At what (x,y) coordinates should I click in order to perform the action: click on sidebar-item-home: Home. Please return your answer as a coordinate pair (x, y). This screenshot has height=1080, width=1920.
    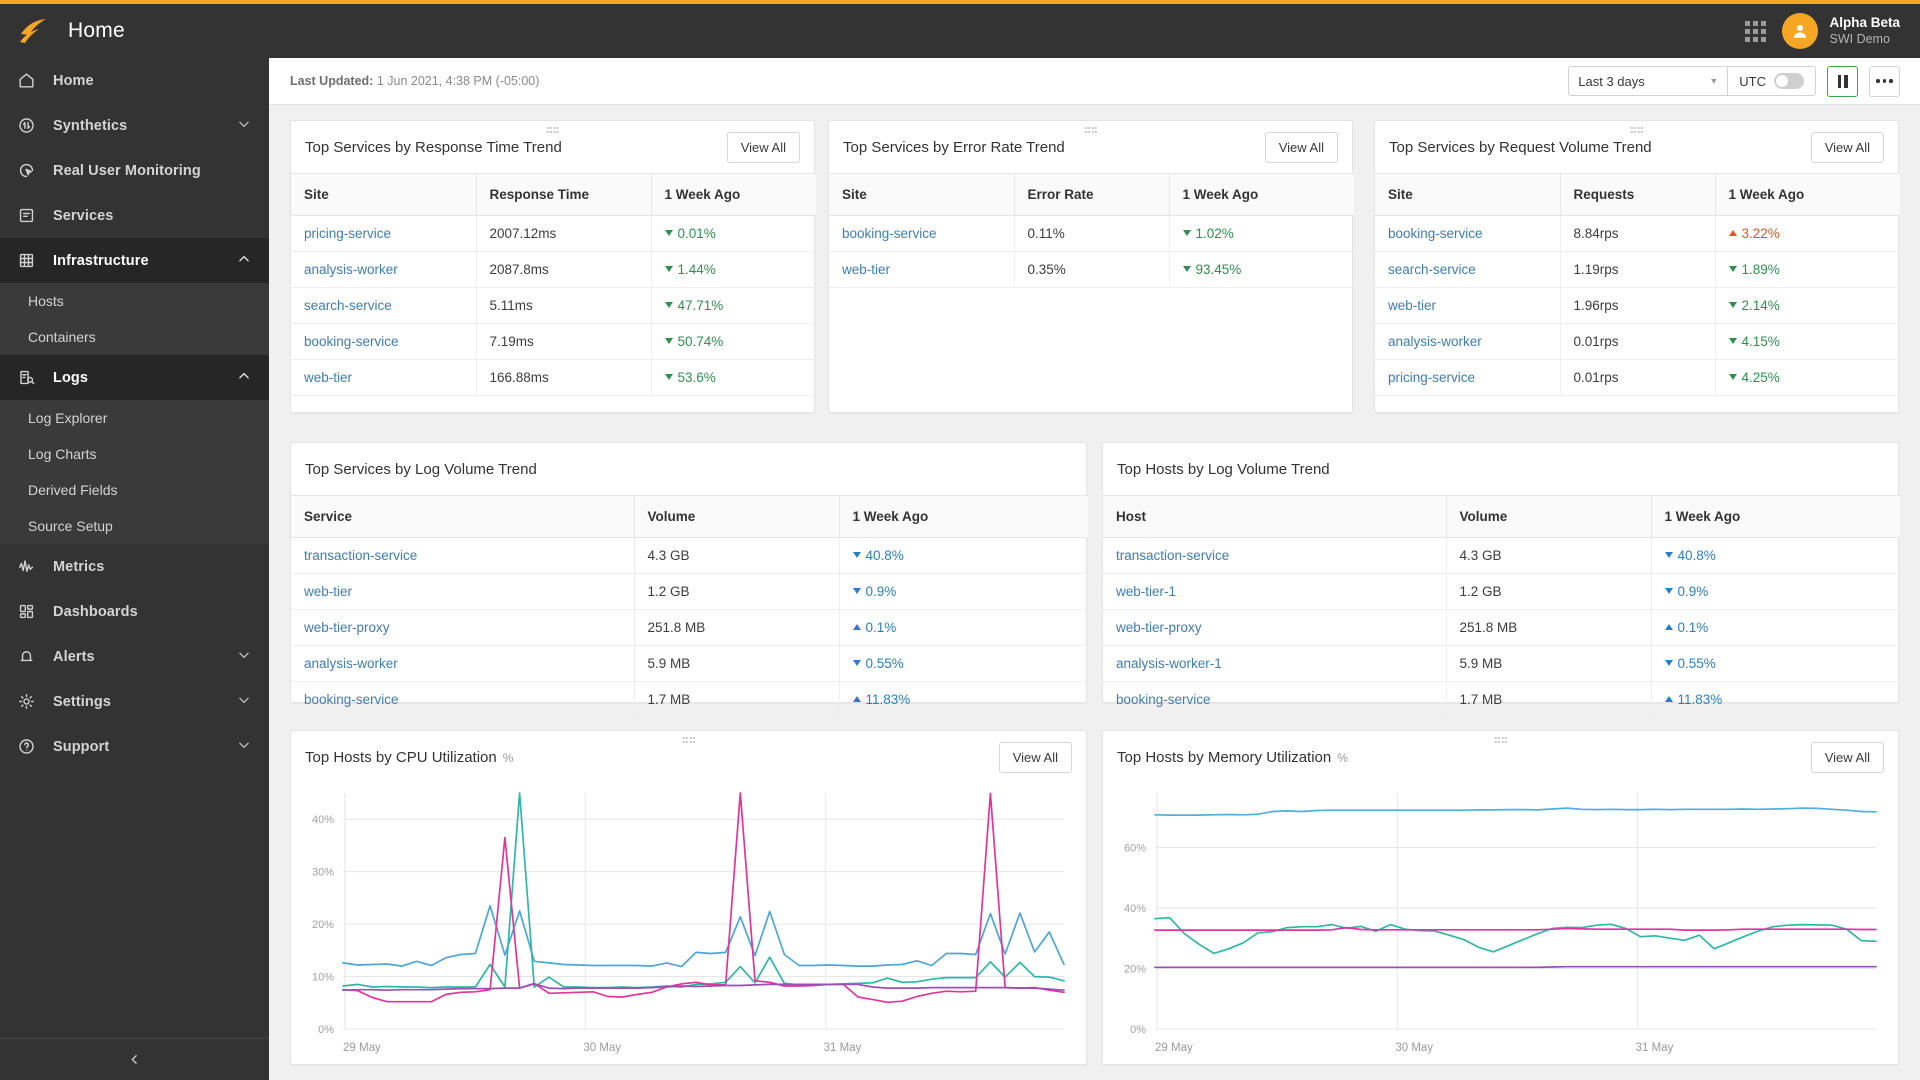
    Looking at the image, I should click on (134, 80).